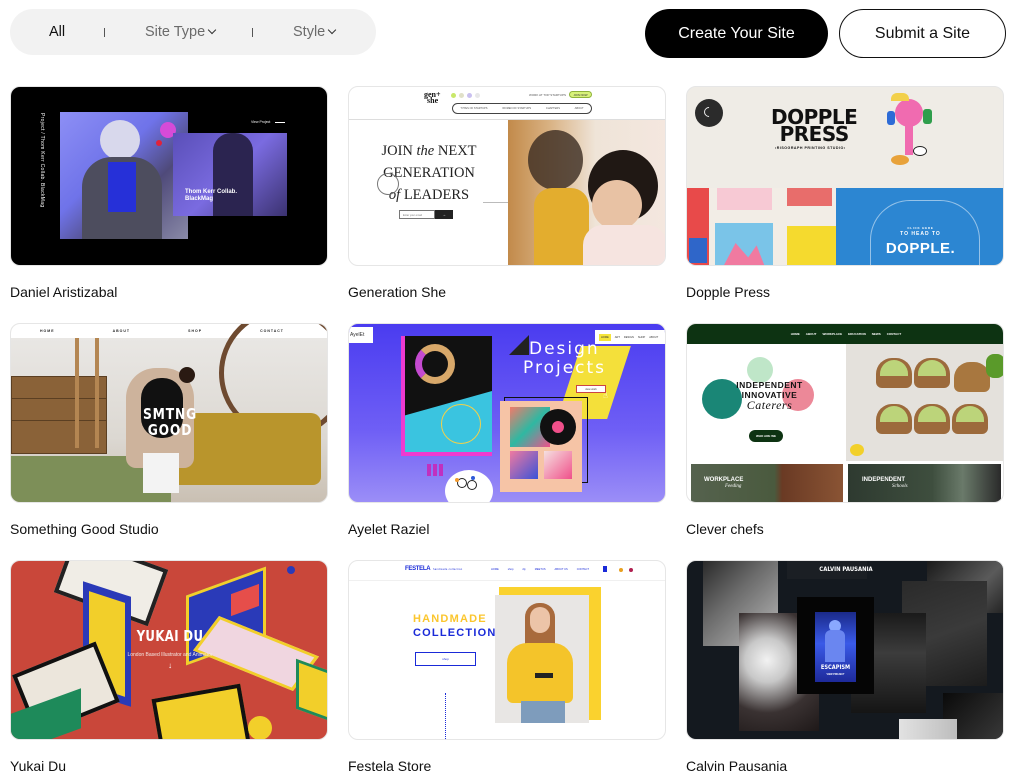  What do you see at coordinates (736, 766) in the screenshot?
I see `site-title: Calvin Pausania` at bounding box center [736, 766].